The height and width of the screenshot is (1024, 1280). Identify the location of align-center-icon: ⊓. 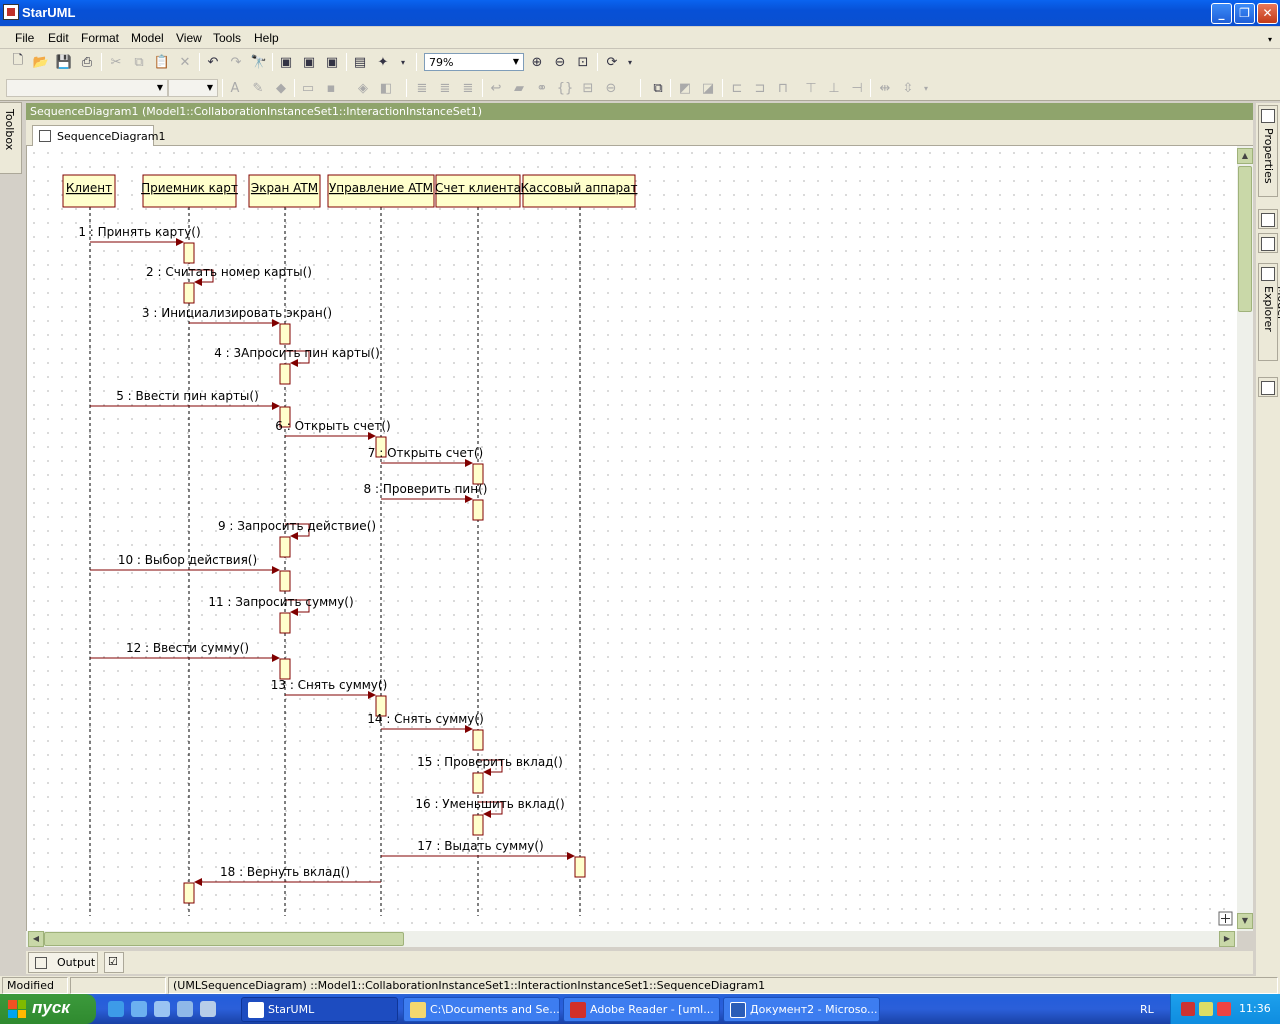
(783, 88).